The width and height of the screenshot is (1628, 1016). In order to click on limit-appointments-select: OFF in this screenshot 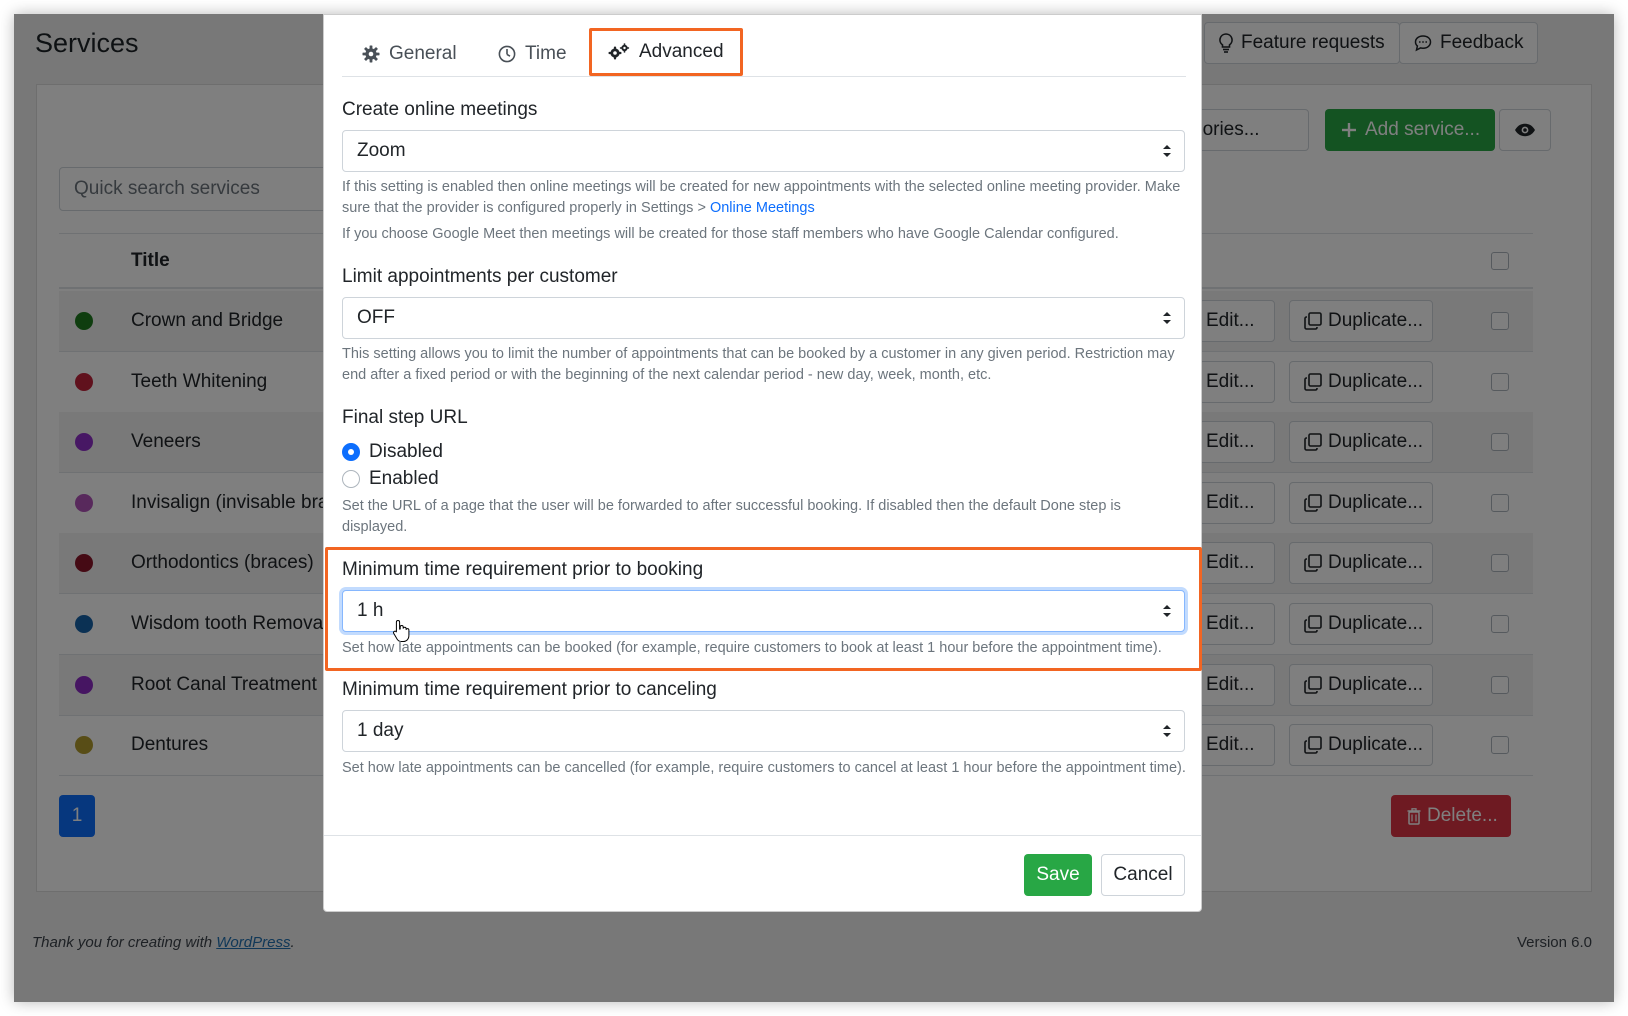, I will do `click(763, 318)`.